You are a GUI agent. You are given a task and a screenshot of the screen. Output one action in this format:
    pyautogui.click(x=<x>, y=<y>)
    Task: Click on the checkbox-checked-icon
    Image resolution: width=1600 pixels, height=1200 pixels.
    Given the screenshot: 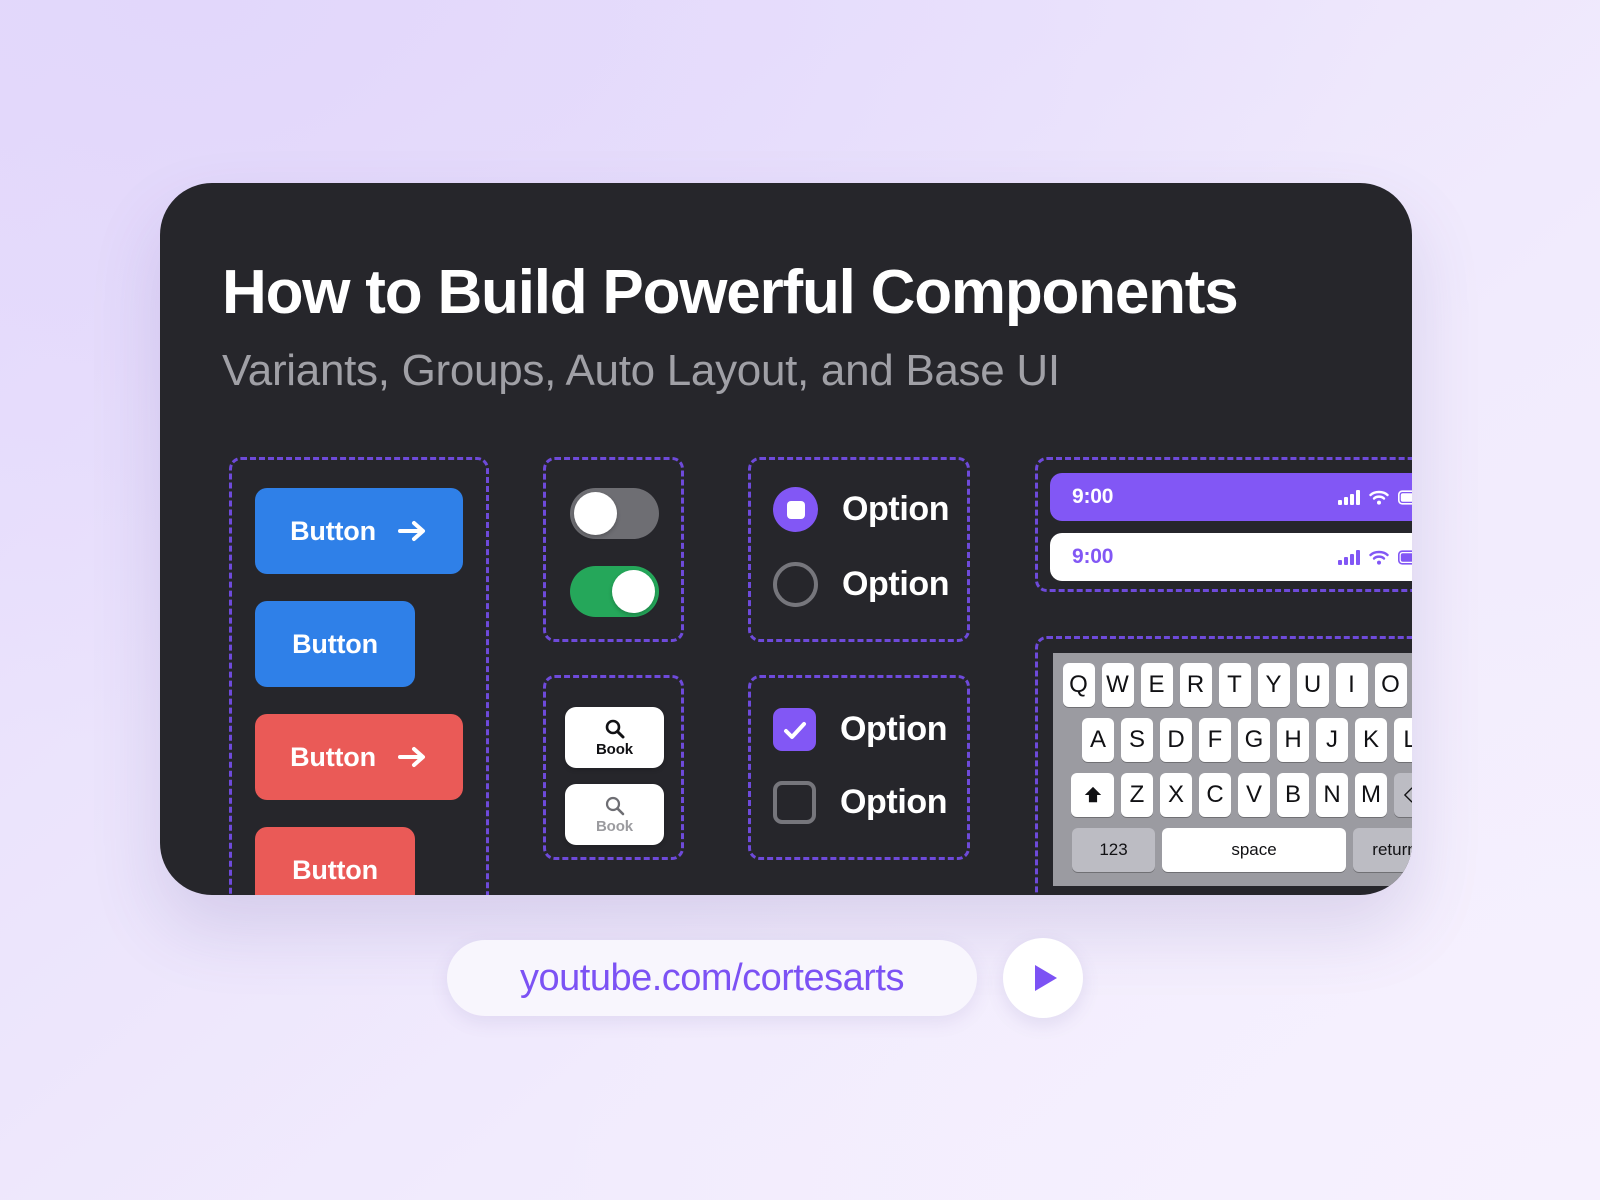 What is the action you would take?
    pyautogui.click(x=794, y=729)
    